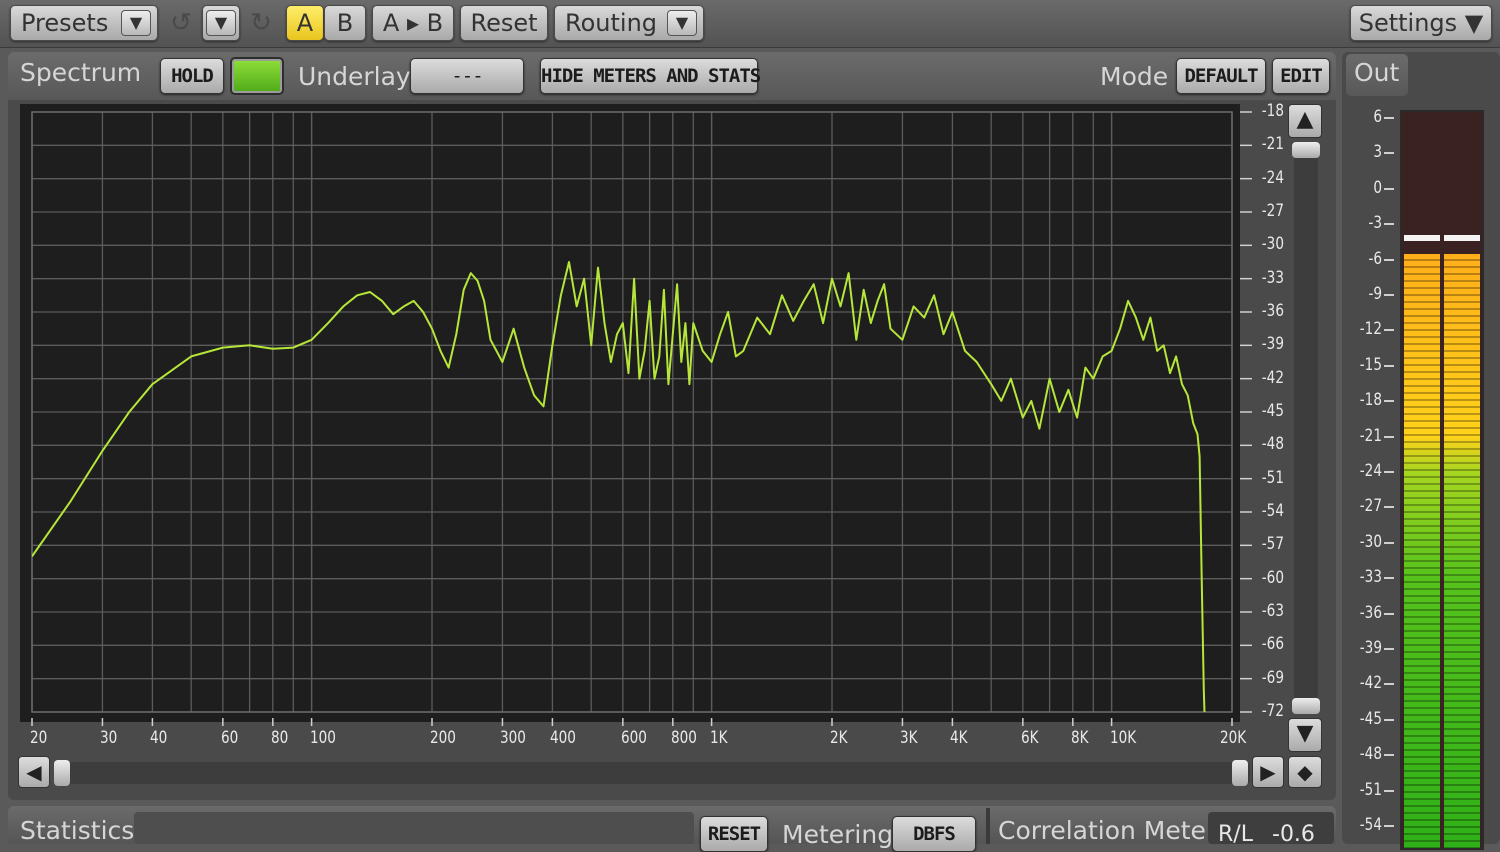  I want to click on vertical-scroll-top-handle, so click(1306, 150).